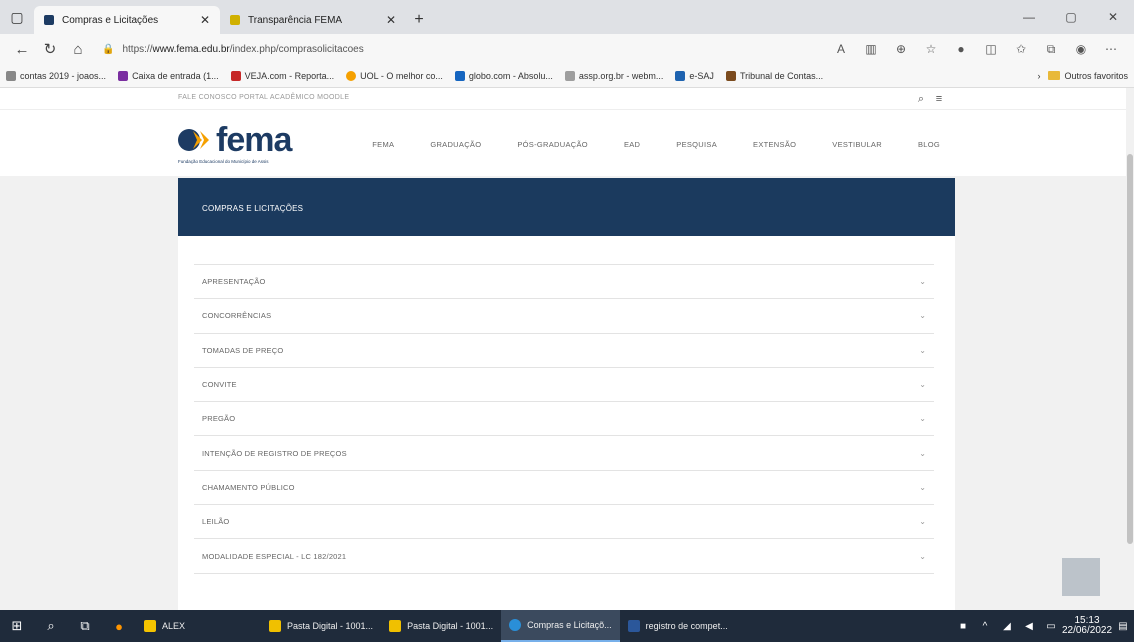  What do you see at coordinates (1029, 626) in the screenshot?
I see `volume-icon: ◀` at bounding box center [1029, 626].